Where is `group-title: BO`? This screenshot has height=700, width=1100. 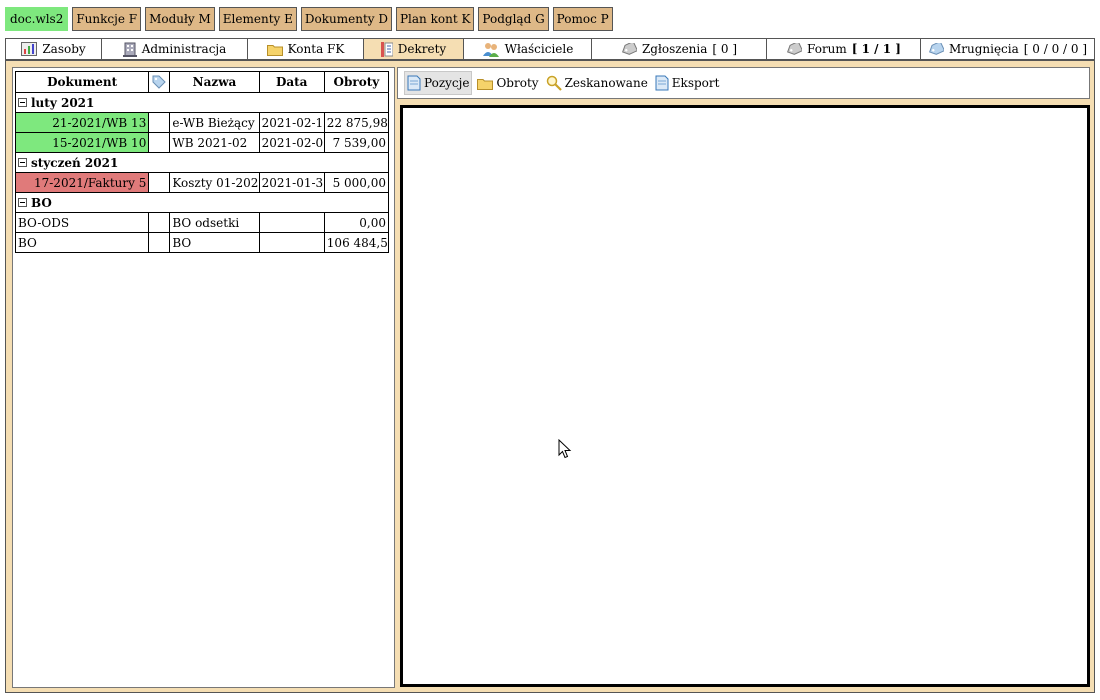
group-title: BO is located at coordinates (41, 202).